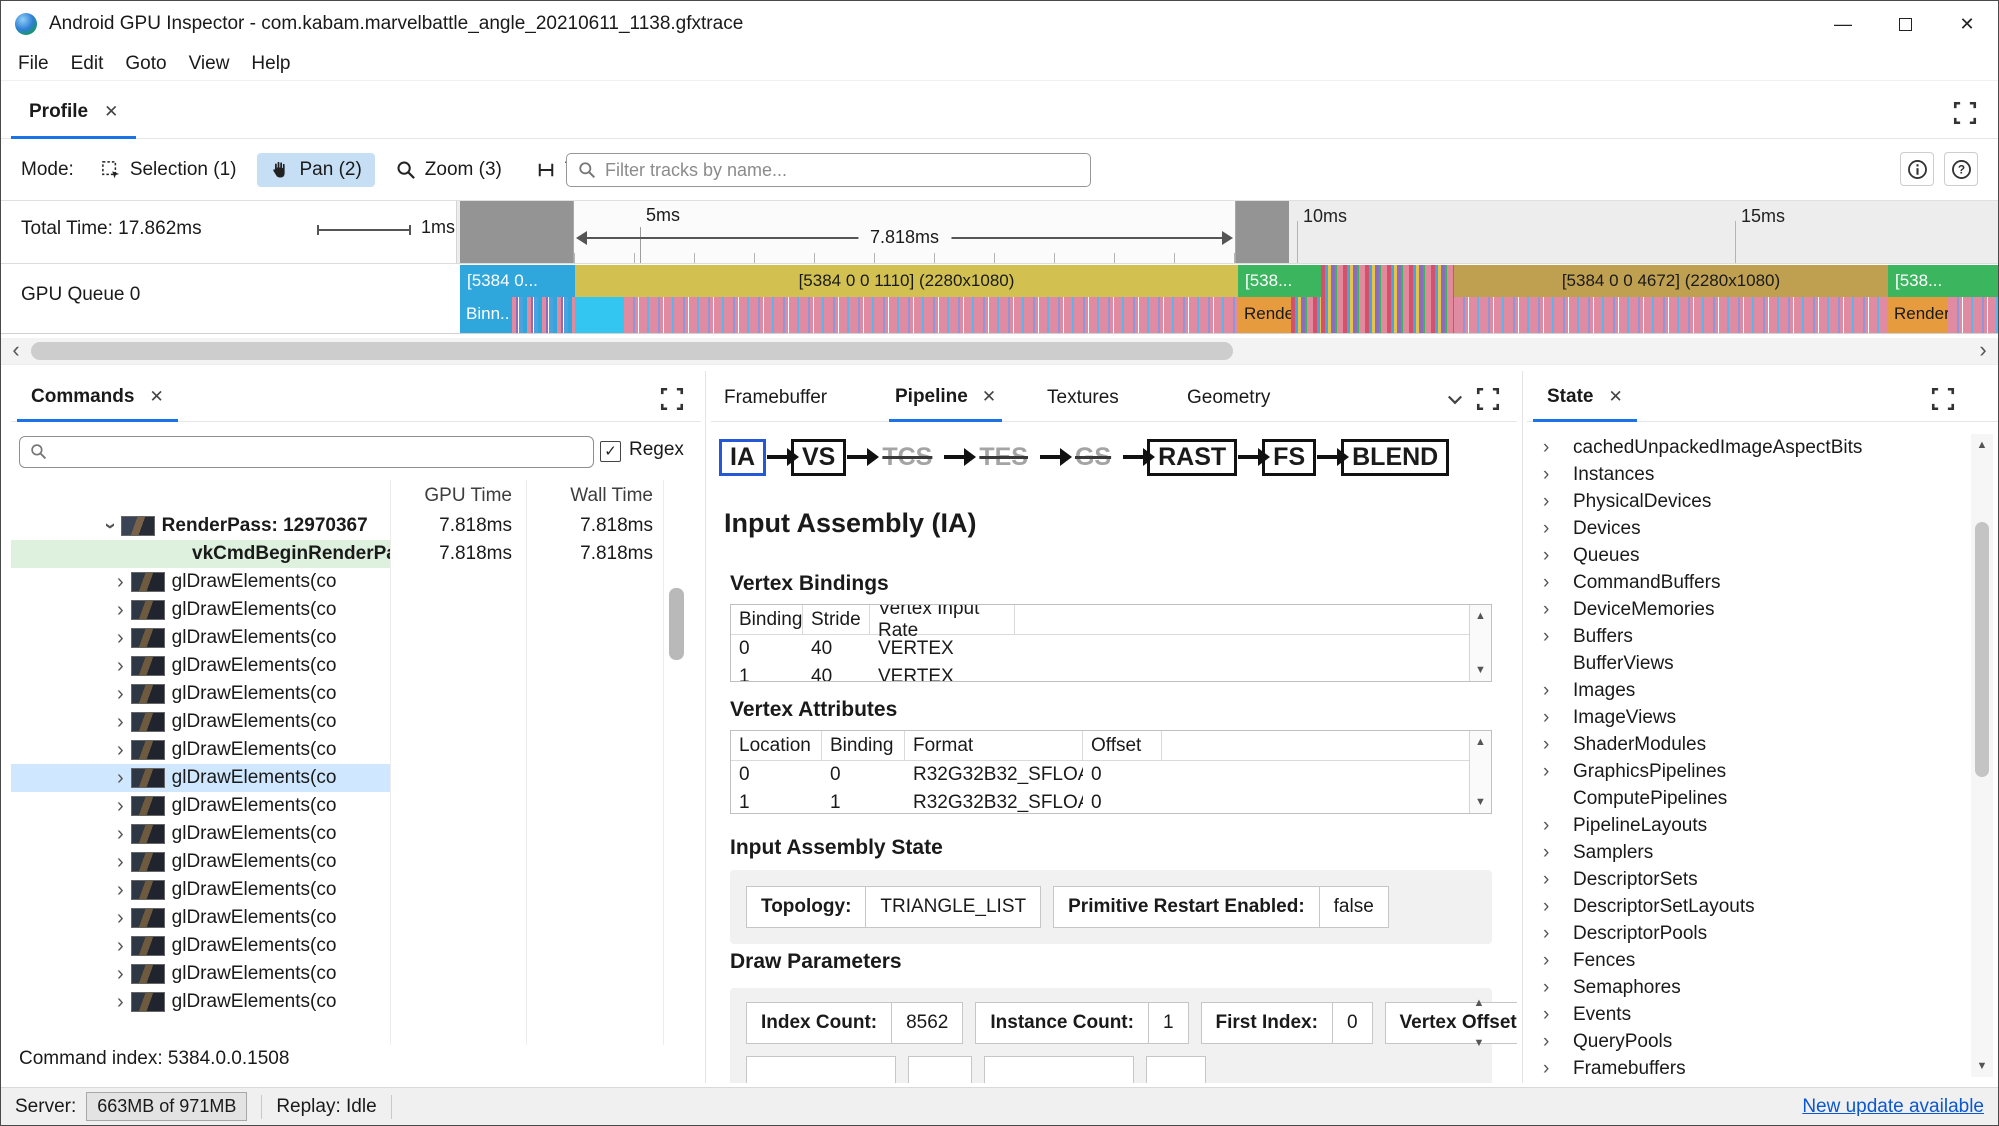 This screenshot has width=1999, height=1126. Describe the element at coordinates (742, 457) in the screenshot. I see `pipeline-stage-ia: IA` at that location.